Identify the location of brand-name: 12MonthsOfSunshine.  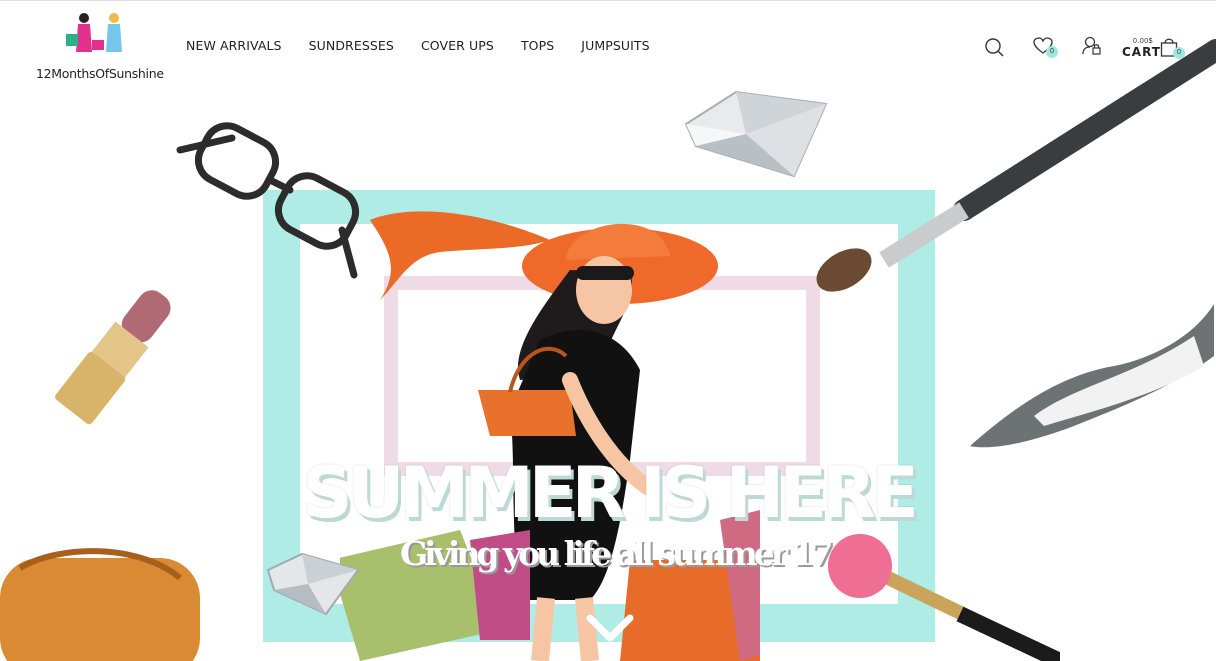
(100, 73).